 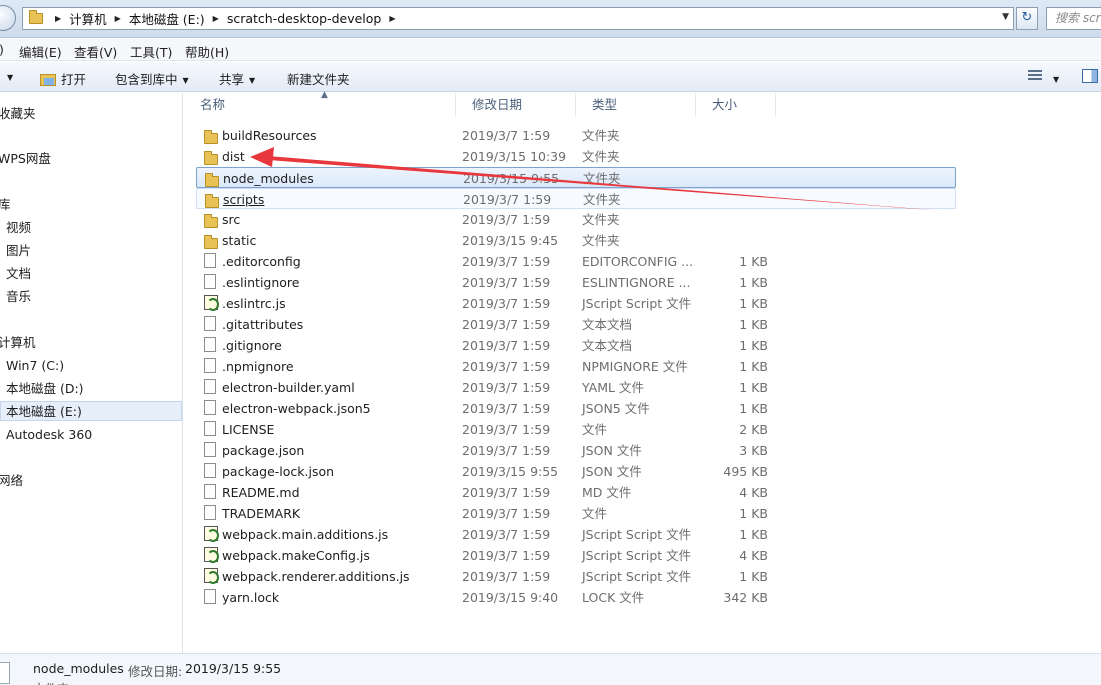 What do you see at coordinates (244, 199) in the screenshot?
I see `file-name: scripts` at bounding box center [244, 199].